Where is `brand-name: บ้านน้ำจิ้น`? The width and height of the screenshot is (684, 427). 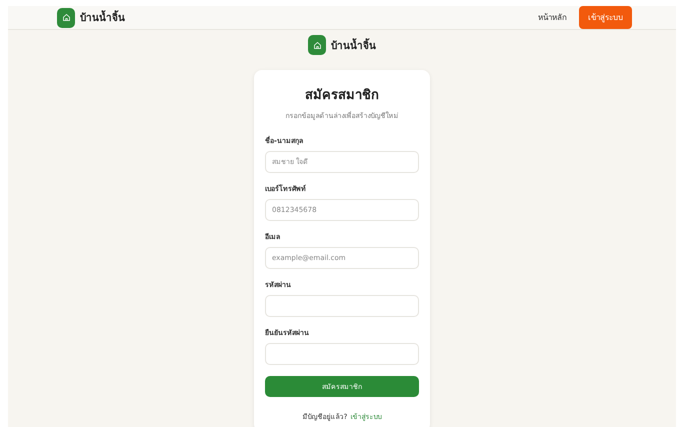 brand-name: บ้านน้ำจิ้น is located at coordinates (102, 17).